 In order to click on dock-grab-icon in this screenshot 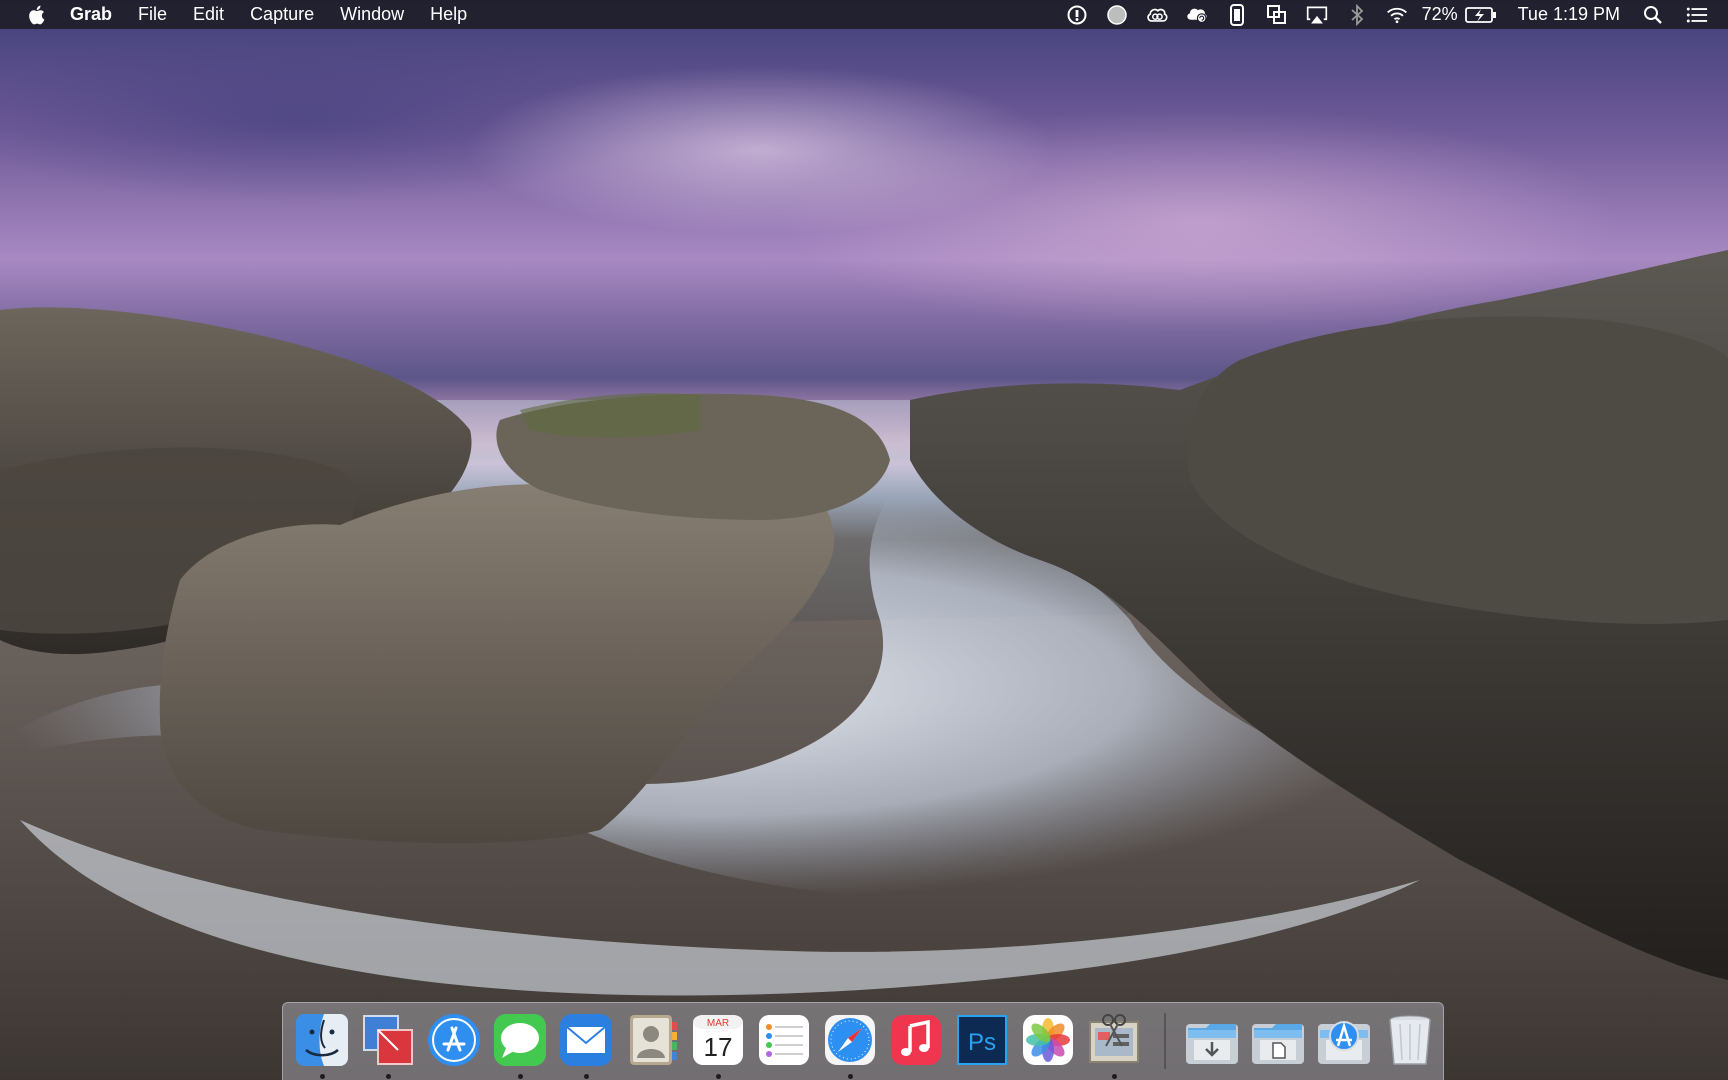, I will do `click(1114, 1040)`.